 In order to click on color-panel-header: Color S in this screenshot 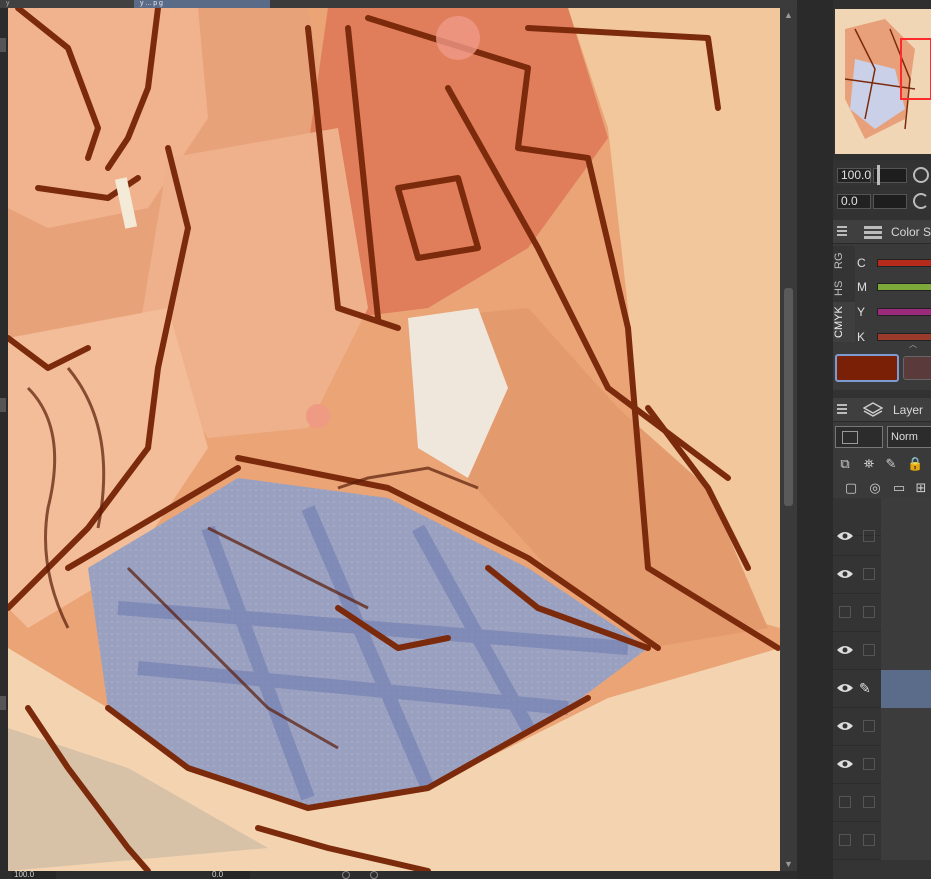, I will do `click(882, 232)`.